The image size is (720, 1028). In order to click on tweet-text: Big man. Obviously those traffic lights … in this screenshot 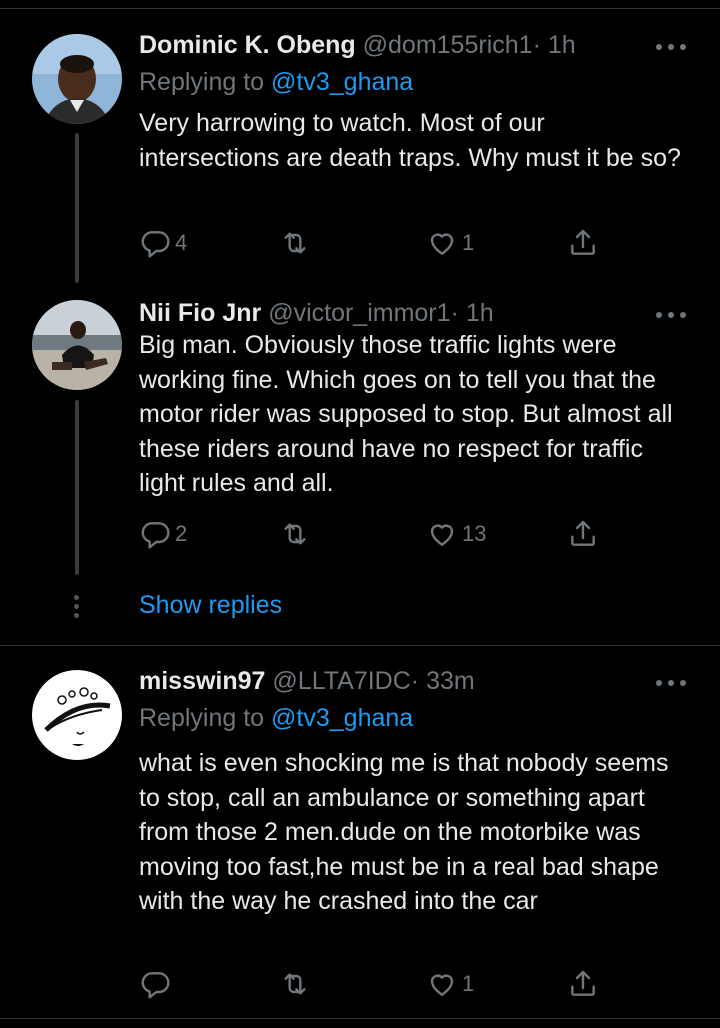, I will do `click(406, 414)`.